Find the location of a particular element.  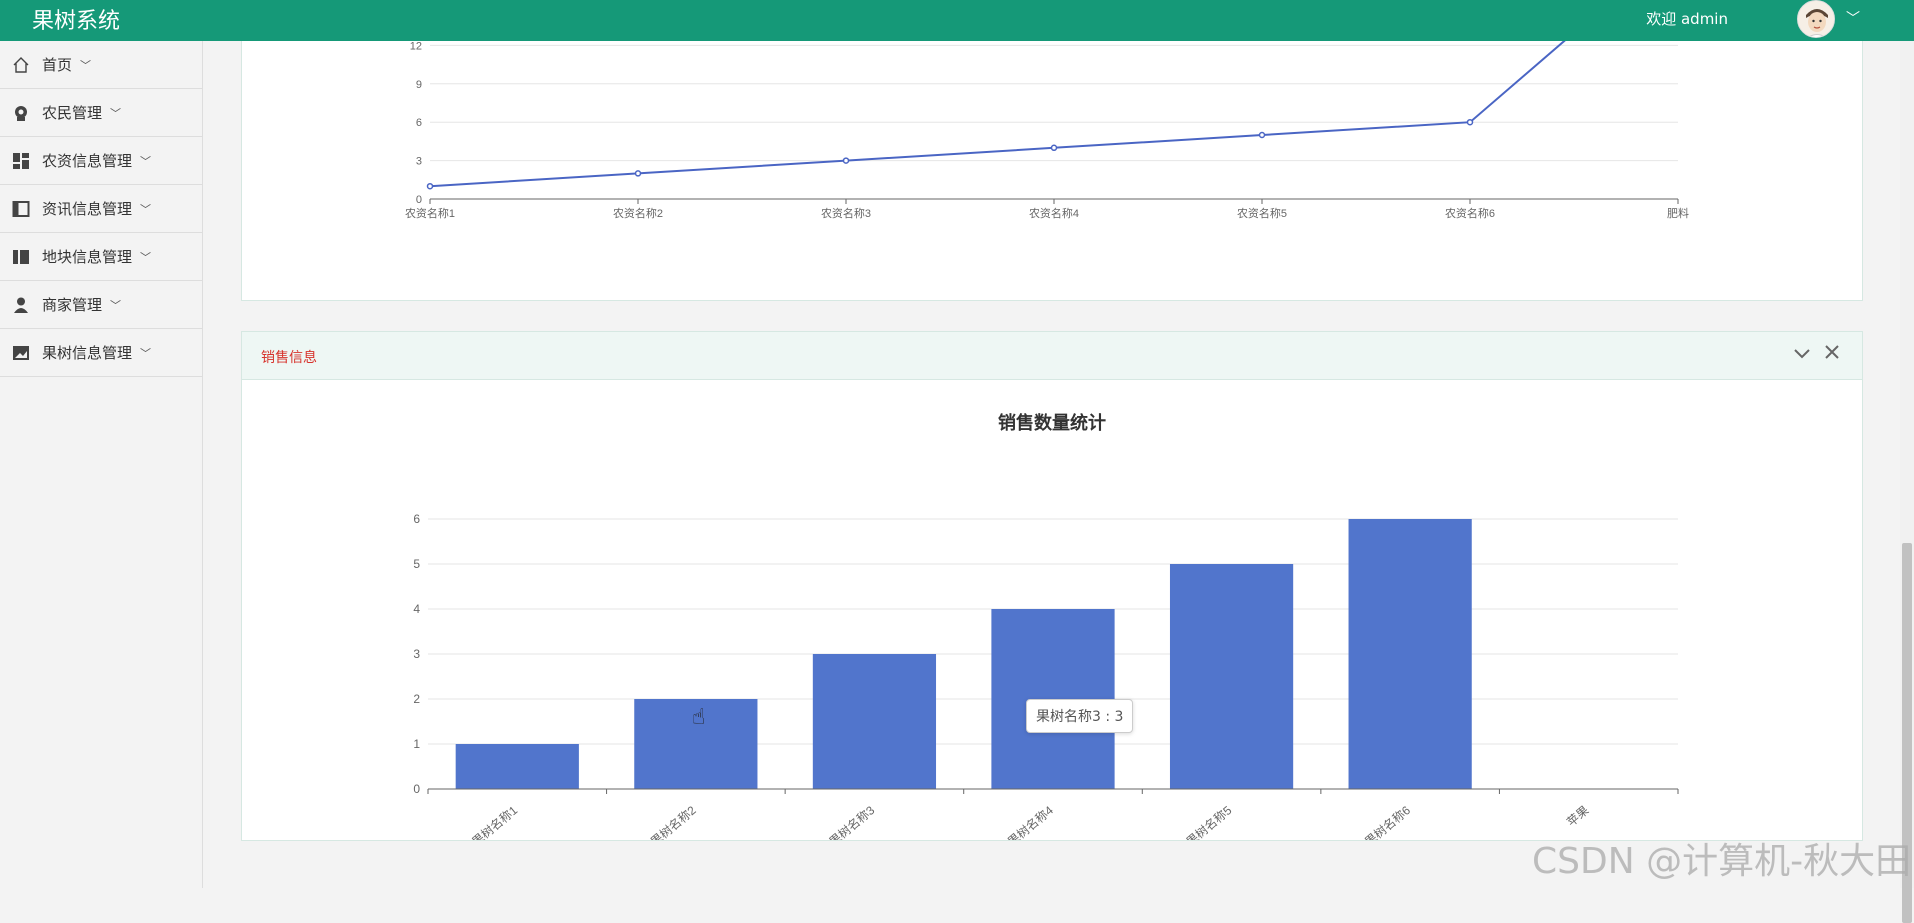

avatar-icon is located at coordinates (1816, 19).